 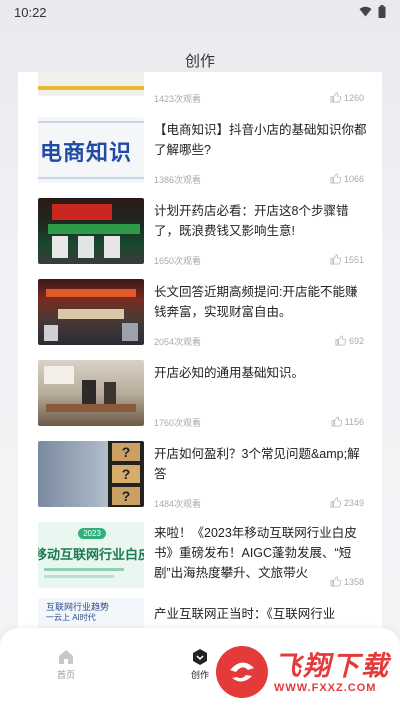 I want to click on view-count: 1760次观看, so click(x=178, y=423).